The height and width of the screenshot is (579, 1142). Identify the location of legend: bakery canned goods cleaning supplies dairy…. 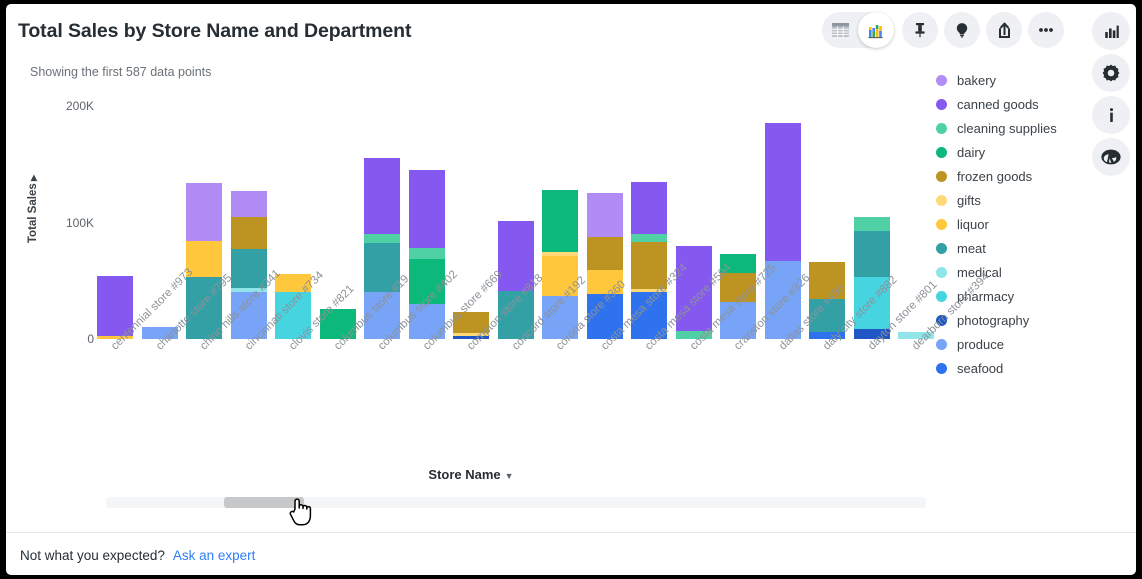
(1016, 224).